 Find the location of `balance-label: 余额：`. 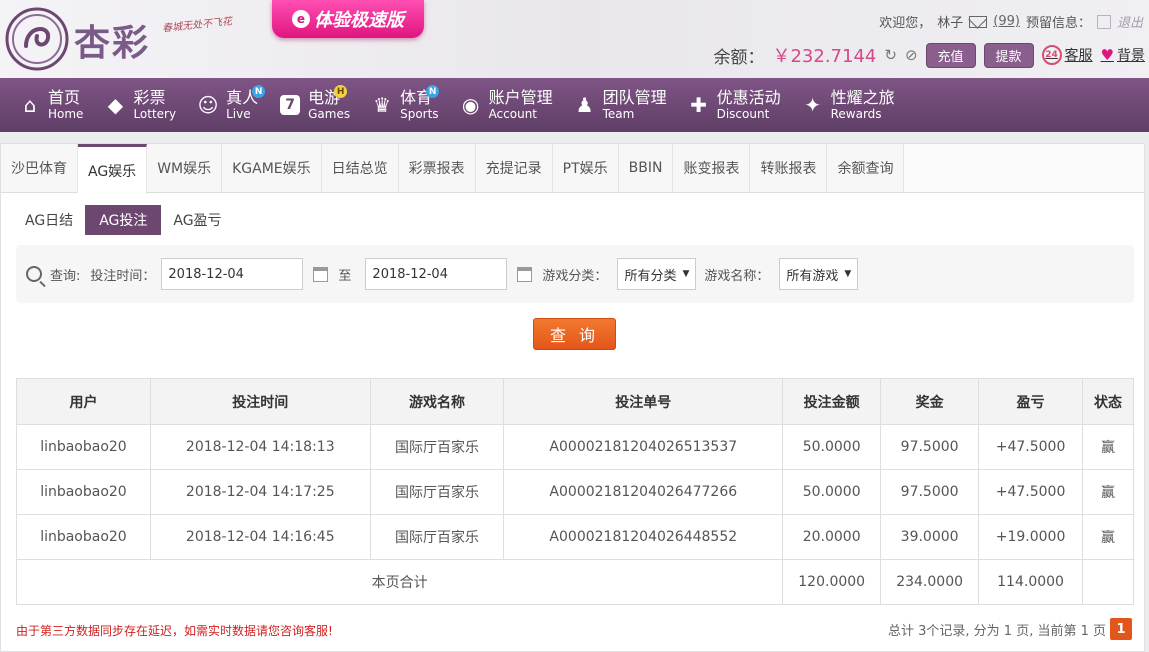

balance-label: 余额： is located at coordinates (739, 57).